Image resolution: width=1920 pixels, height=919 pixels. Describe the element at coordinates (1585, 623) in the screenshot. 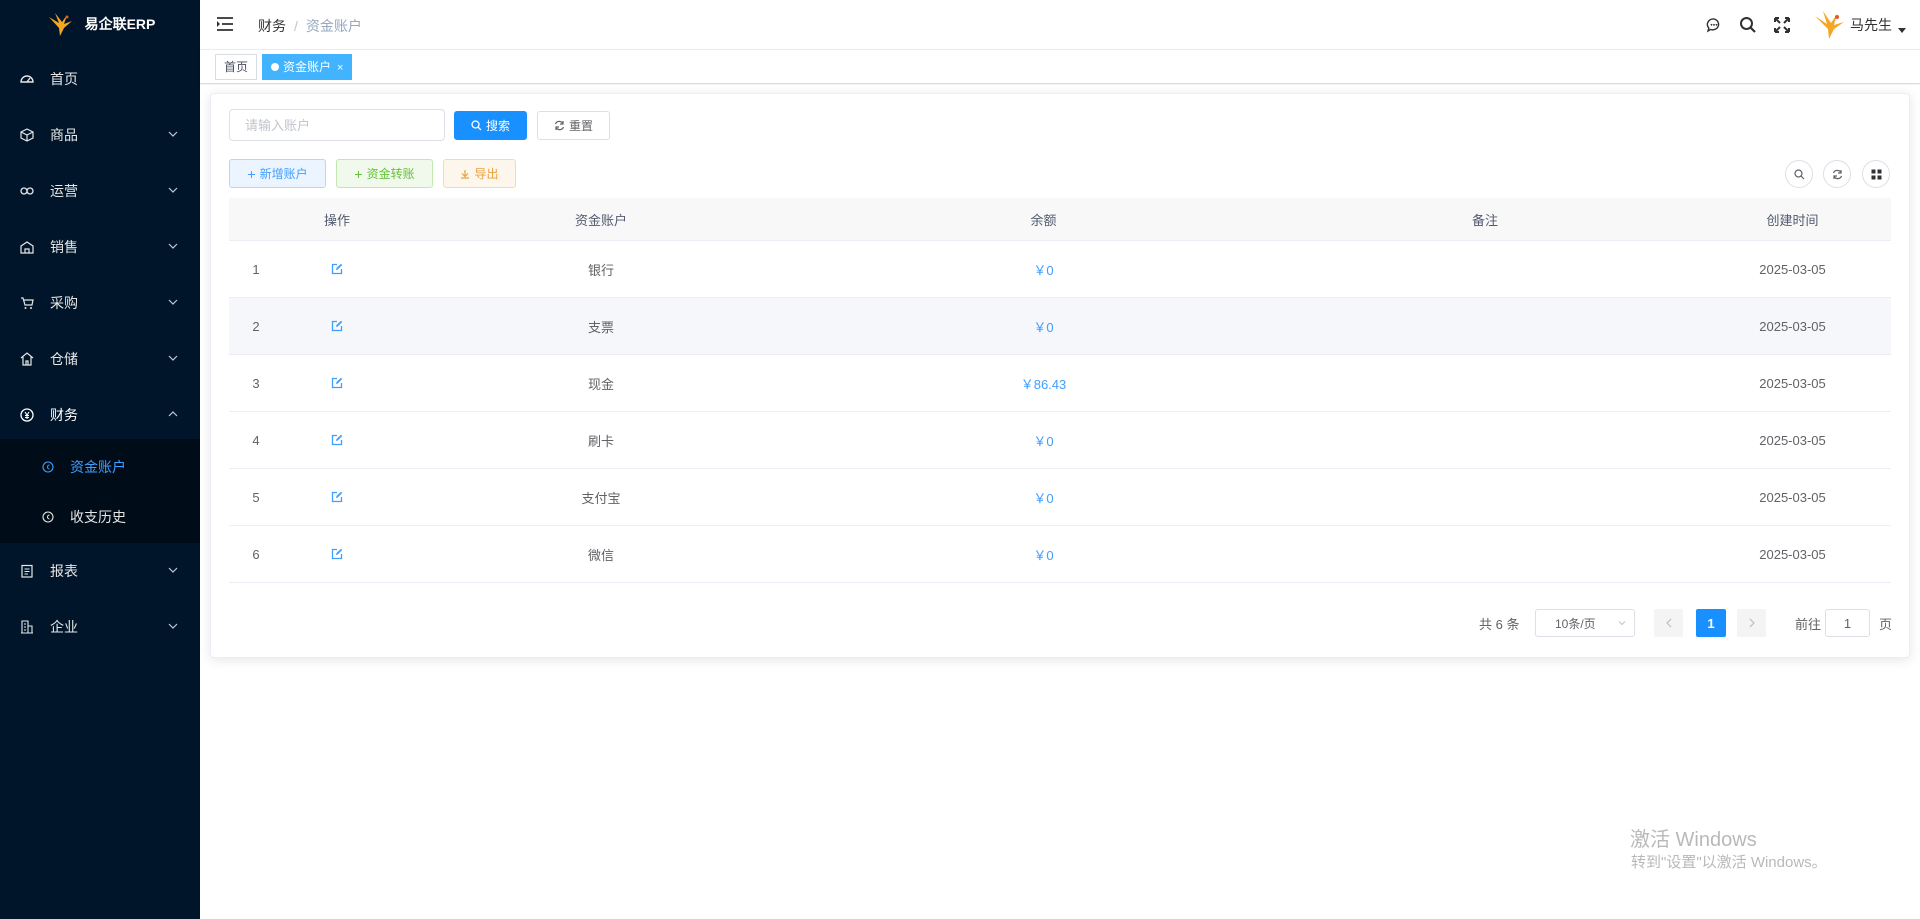

I see `page-size-select: 10条/页` at that location.